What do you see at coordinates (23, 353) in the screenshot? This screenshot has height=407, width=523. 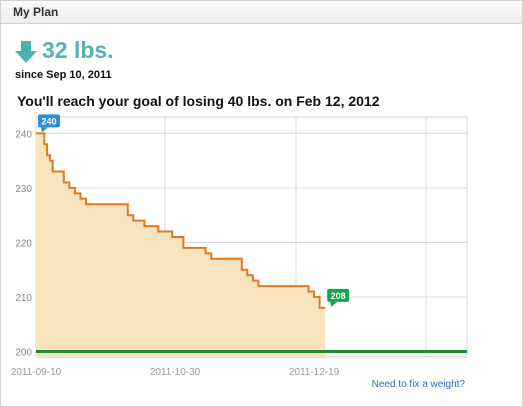 I see `y-tick-label: 200` at bounding box center [23, 353].